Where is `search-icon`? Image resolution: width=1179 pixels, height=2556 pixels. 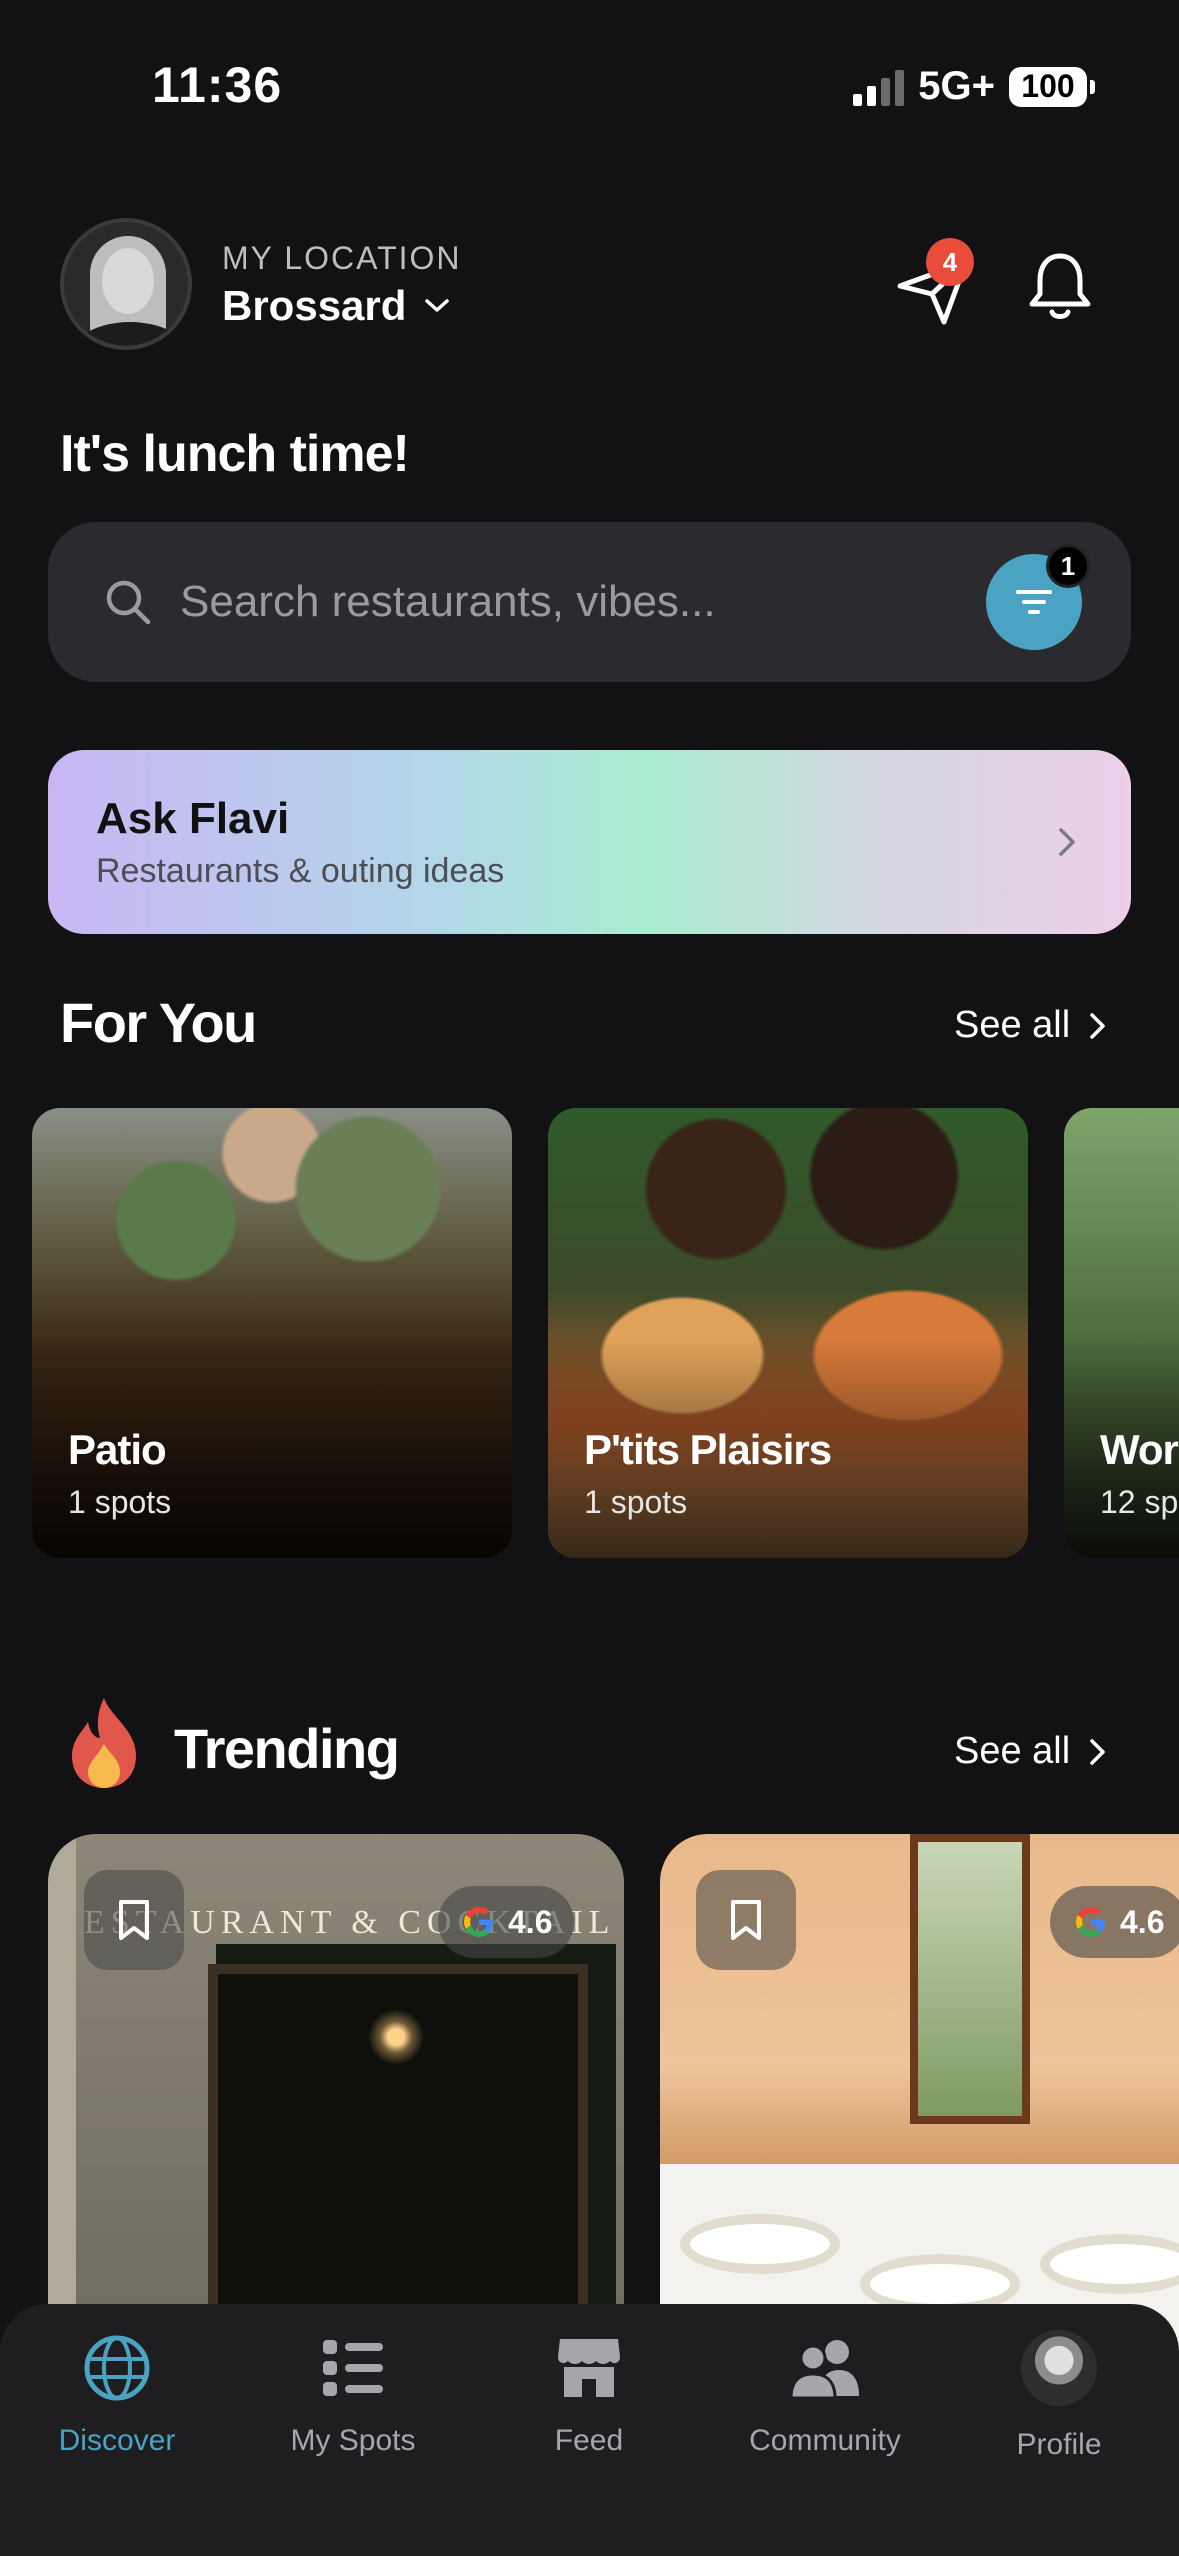
search-icon is located at coordinates (128, 602).